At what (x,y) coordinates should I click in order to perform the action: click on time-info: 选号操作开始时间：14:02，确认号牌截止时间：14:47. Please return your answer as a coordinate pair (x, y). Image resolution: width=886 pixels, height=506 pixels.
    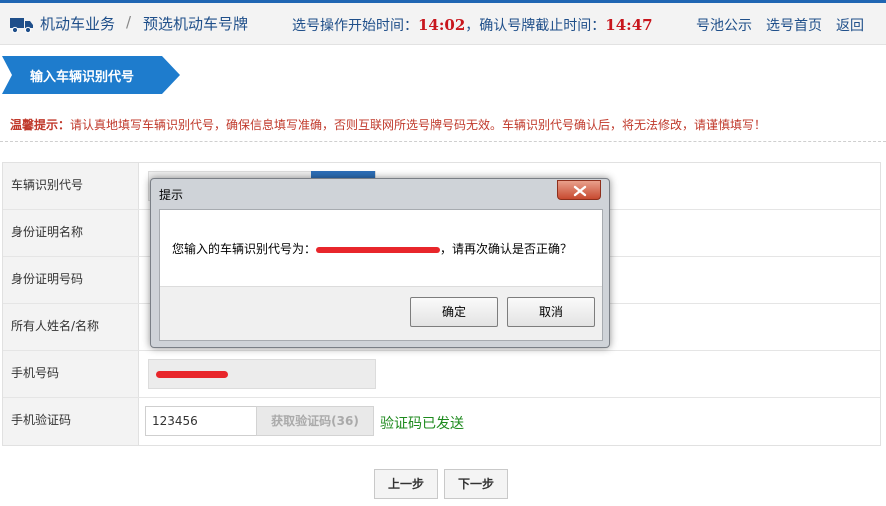
    Looking at the image, I should click on (472, 25).